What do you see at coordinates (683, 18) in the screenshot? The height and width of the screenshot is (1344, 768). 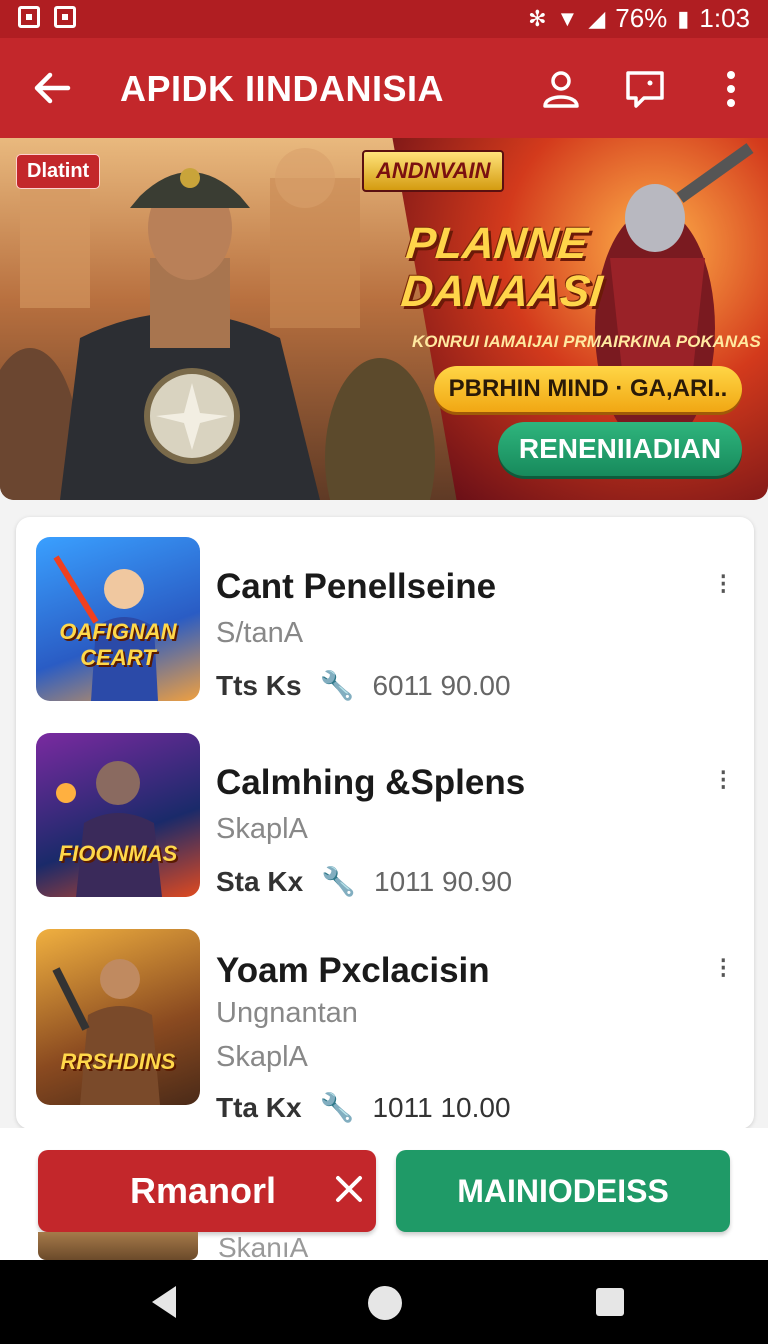 I see `battery-icon: ▮` at bounding box center [683, 18].